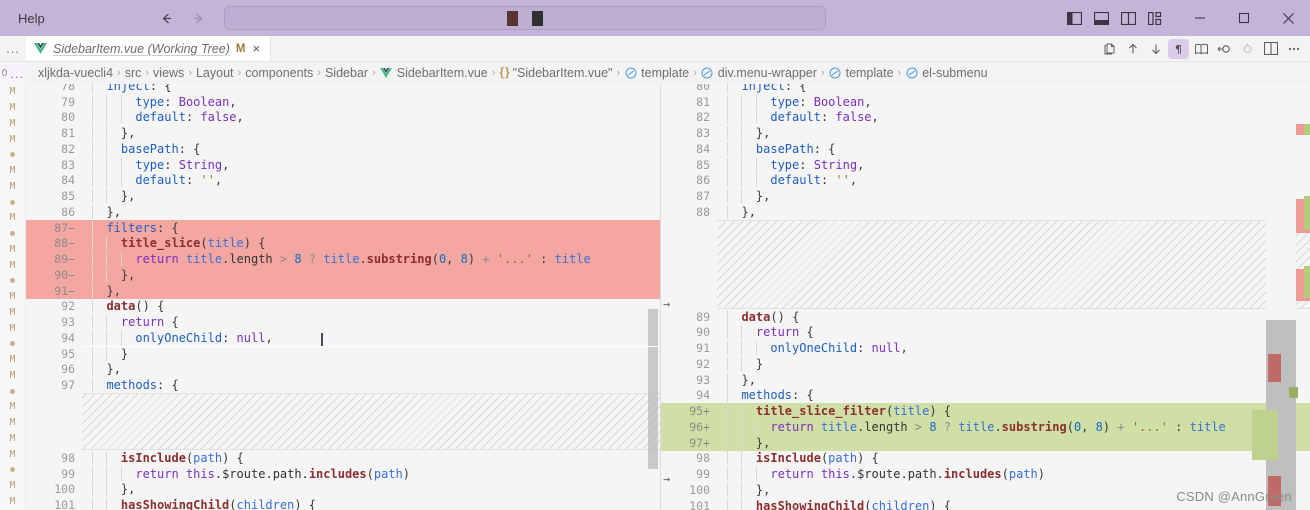 The height and width of the screenshot is (510, 1310). What do you see at coordinates (1155, 18) in the screenshot?
I see `customize-layout-icon` at bounding box center [1155, 18].